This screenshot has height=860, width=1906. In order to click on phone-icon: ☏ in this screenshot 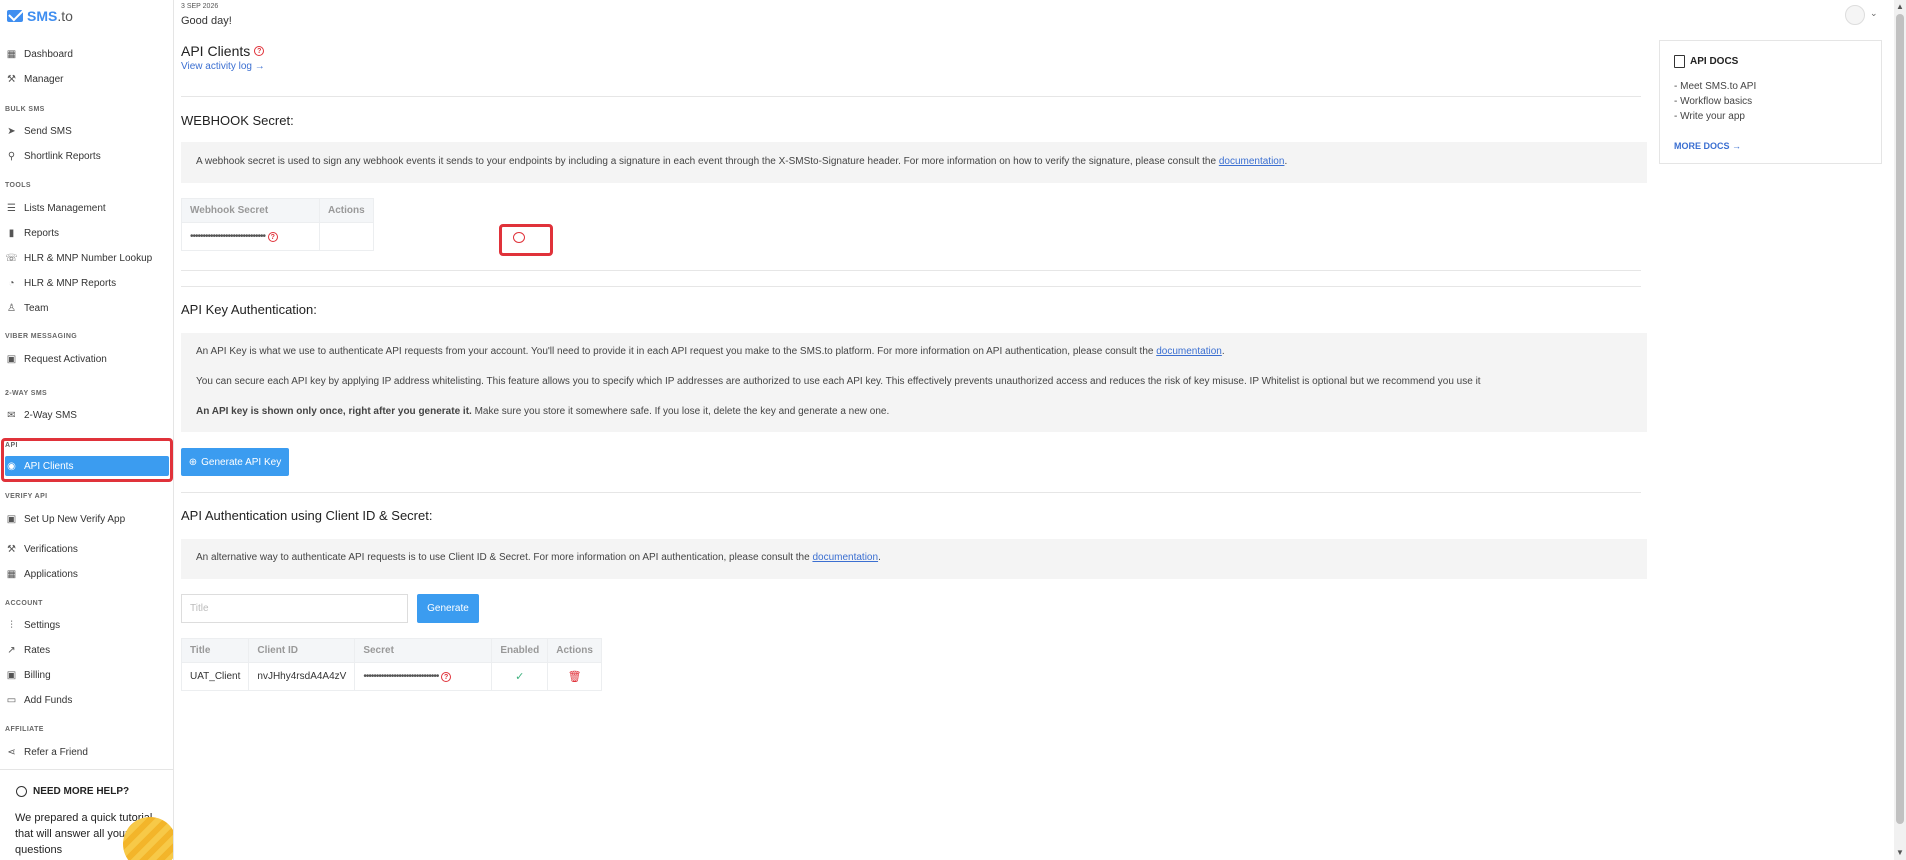, I will do `click(11, 258)`.